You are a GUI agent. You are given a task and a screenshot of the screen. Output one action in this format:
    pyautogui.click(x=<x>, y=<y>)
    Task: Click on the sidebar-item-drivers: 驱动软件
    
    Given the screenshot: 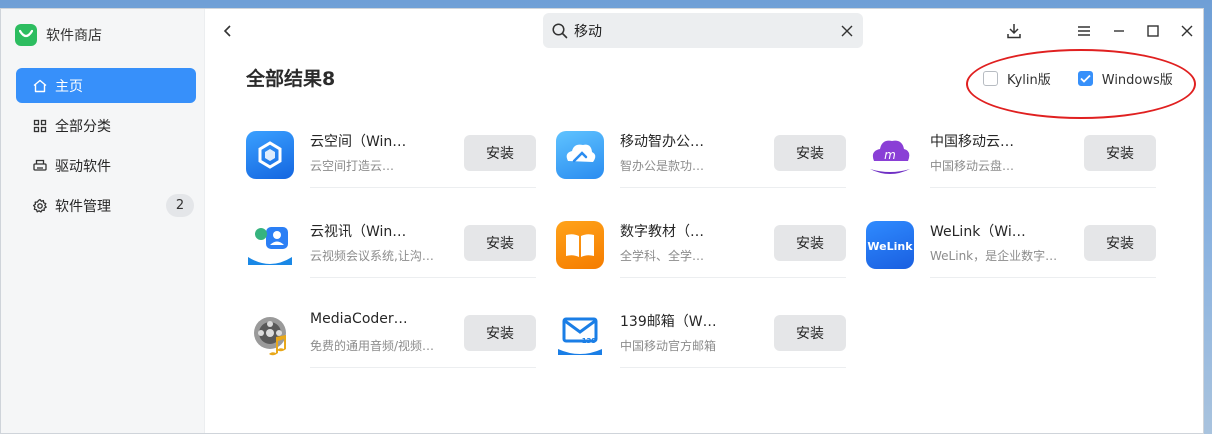 What is the action you would take?
    pyautogui.click(x=106, y=165)
    